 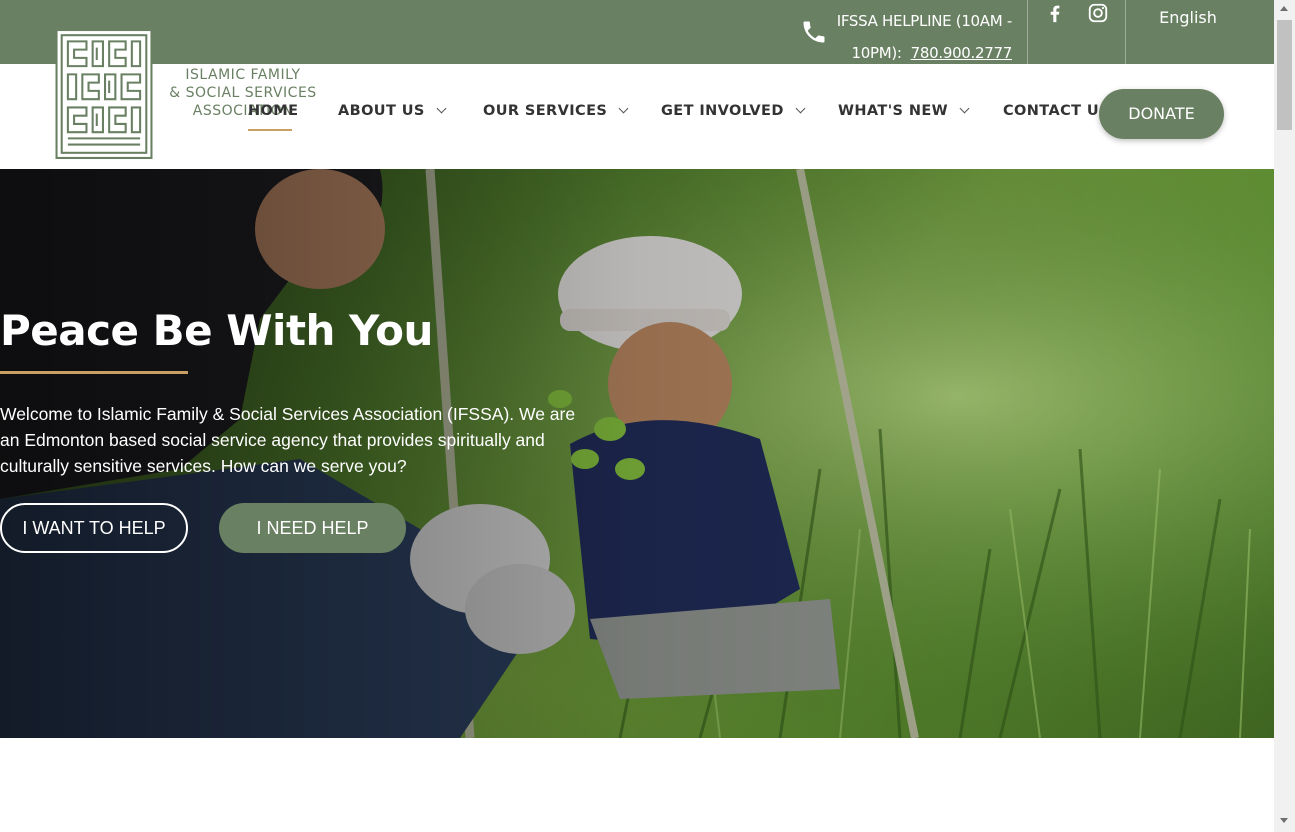 What do you see at coordinates (94, 528) in the screenshot?
I see `i-want-to-help-button: I WANT TO HELP` at bounding box center [94, 528].